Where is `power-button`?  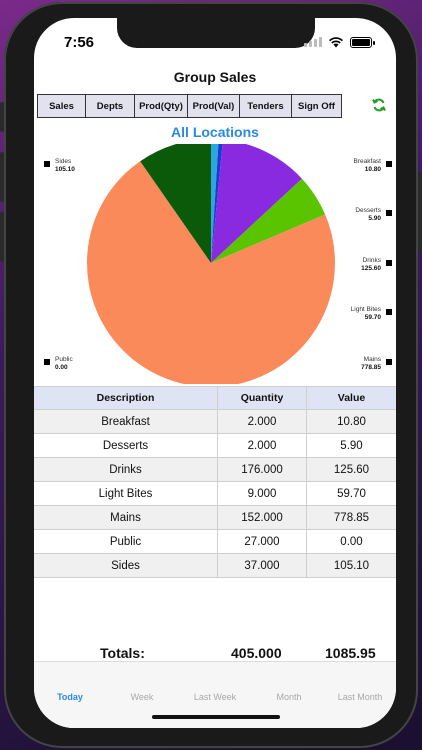
power-button is located at coordinates (420, 212).